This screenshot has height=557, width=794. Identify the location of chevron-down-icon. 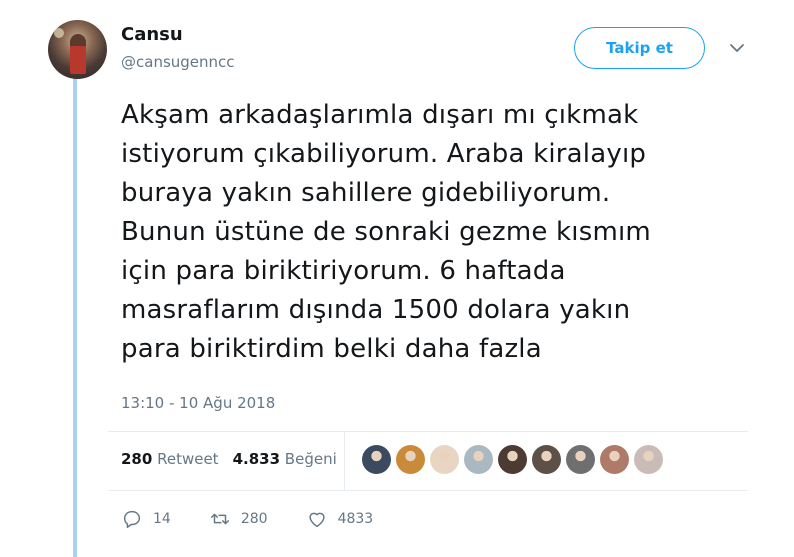
(737, 48).